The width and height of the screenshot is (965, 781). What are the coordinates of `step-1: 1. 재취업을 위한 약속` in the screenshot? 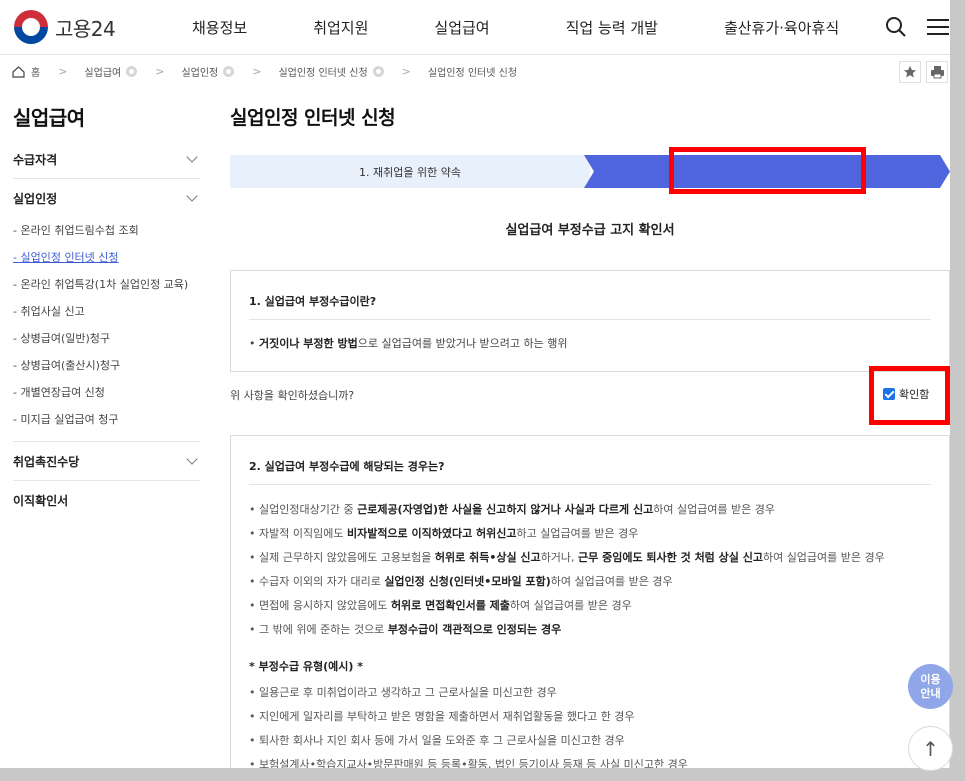 It's located at (410, 171).